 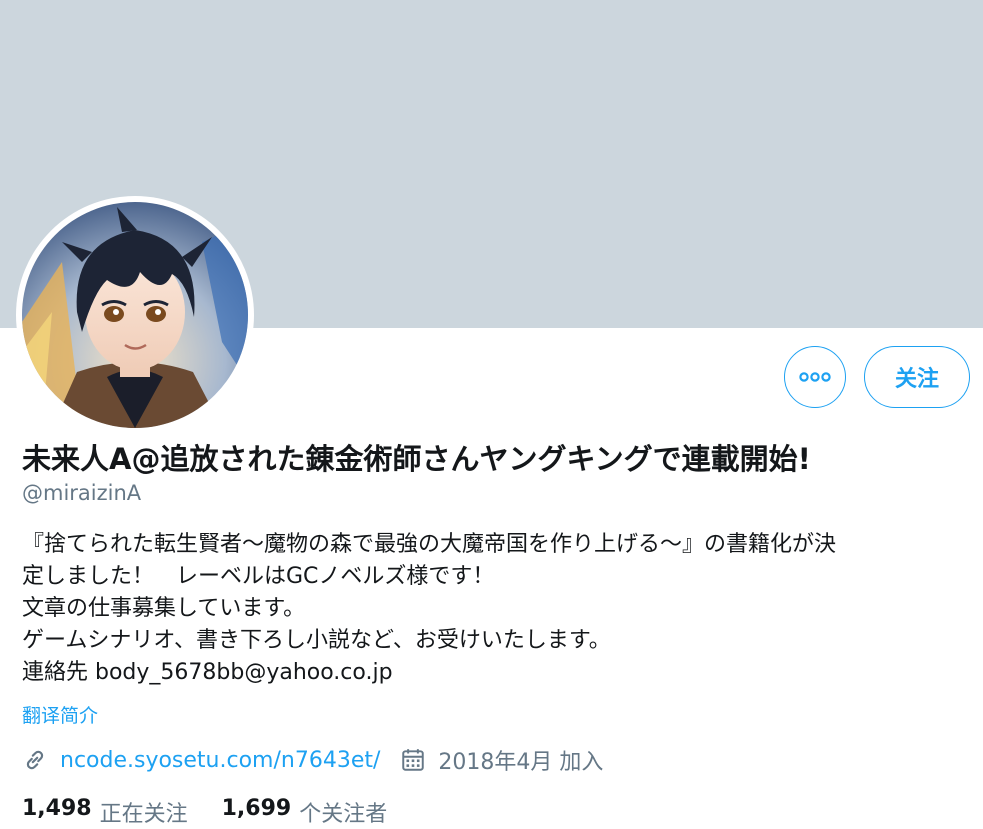 I want to click on following-label: 正在关注, so click(x=143, y=814).